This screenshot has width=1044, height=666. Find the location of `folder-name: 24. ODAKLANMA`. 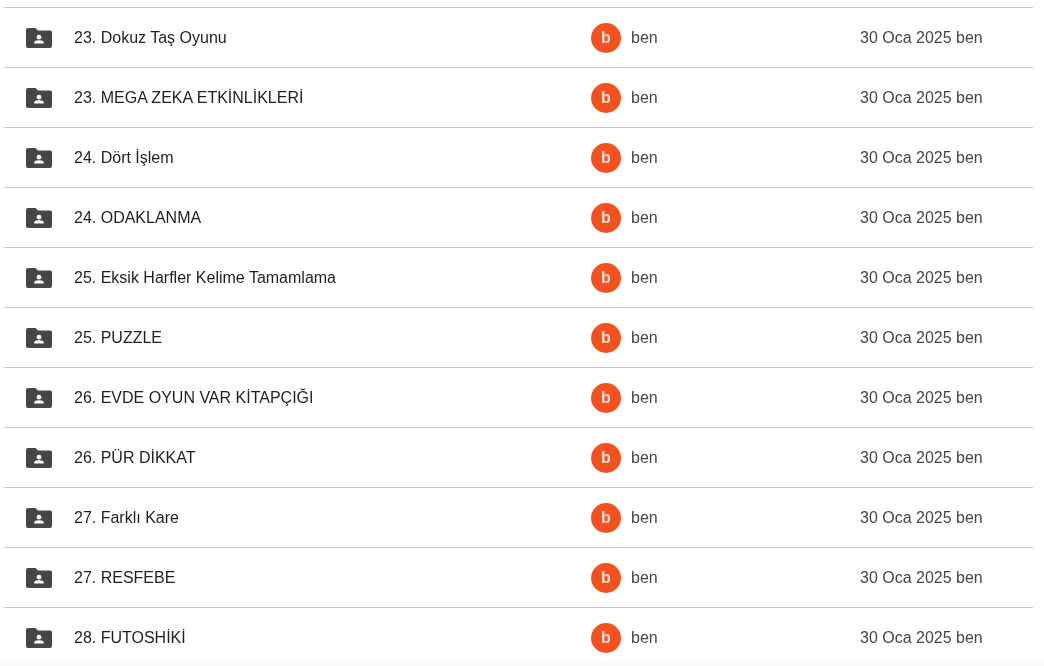

folder-name: 24. ODAKLANMA is located at coordinates (138, 217).